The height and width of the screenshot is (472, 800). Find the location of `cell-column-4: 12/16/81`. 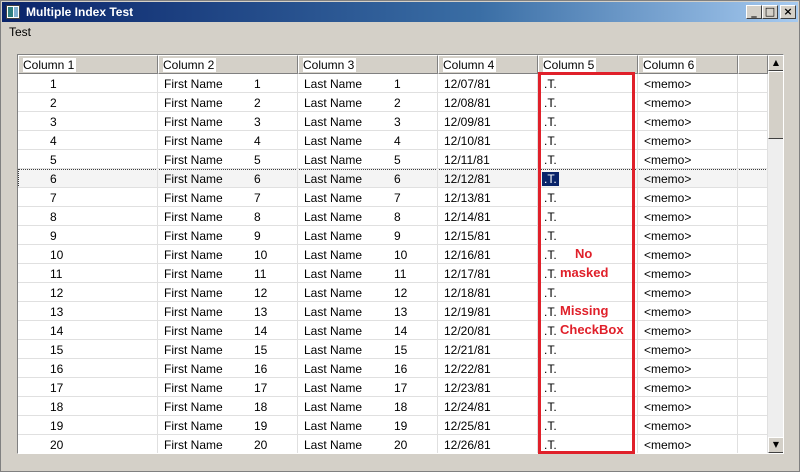

cell-column-4: 12/16/81 is located at coordinates (488, 254).